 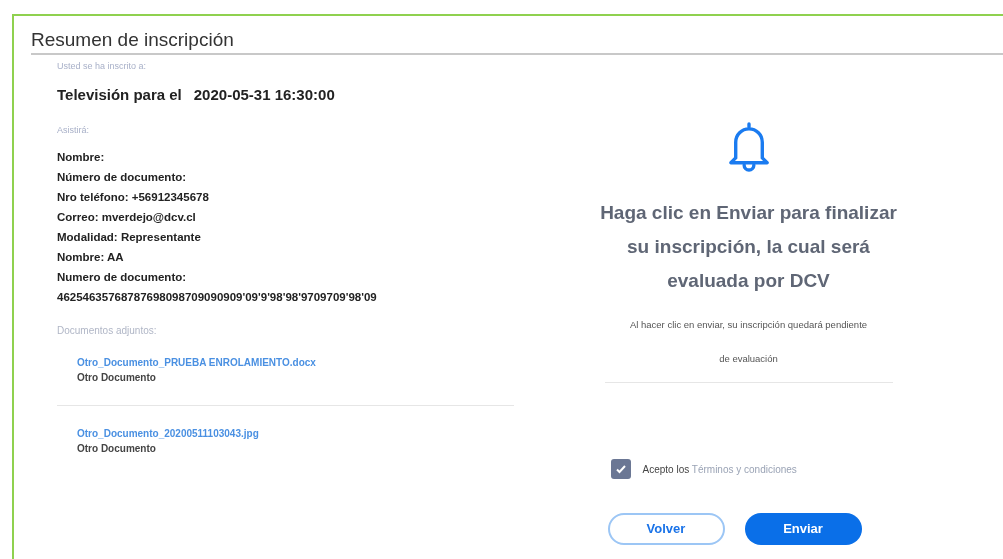 What do you see at coordinates (748, 325) in the screenshot?
I see `confirm-note: Al hacer clic en enviar, su inscripción quedará pendiente` at bounding box center [748, 325].